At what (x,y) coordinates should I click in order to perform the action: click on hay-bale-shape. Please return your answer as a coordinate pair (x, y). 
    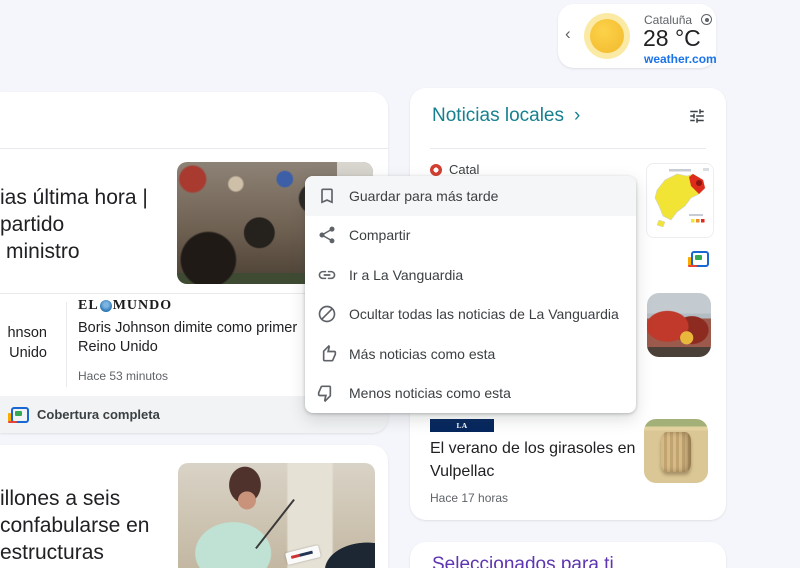
    Looking at the image, I should click on (676, 452).